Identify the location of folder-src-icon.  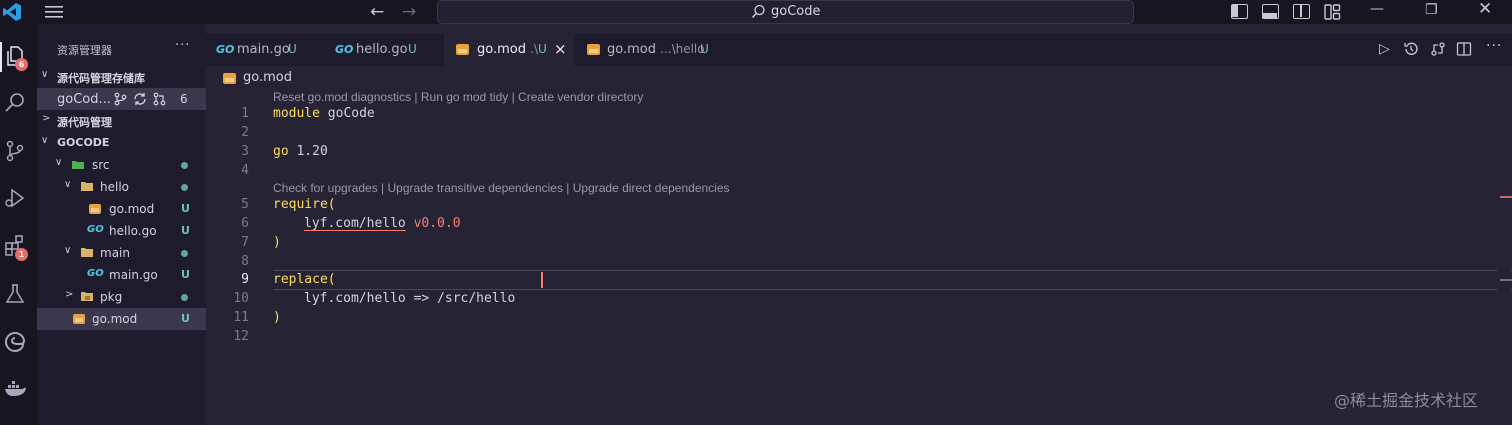
(78, 165).